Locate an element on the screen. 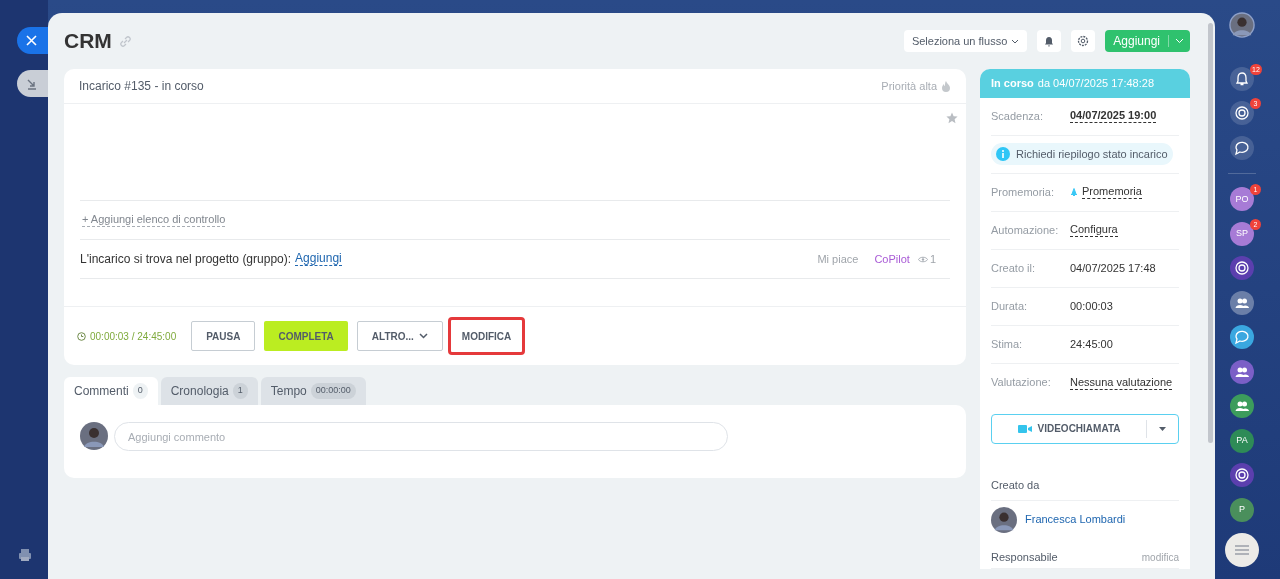 This screenshot has height=579, width=1280. chat-avatar: PO is located at coordinates (1242, 199).